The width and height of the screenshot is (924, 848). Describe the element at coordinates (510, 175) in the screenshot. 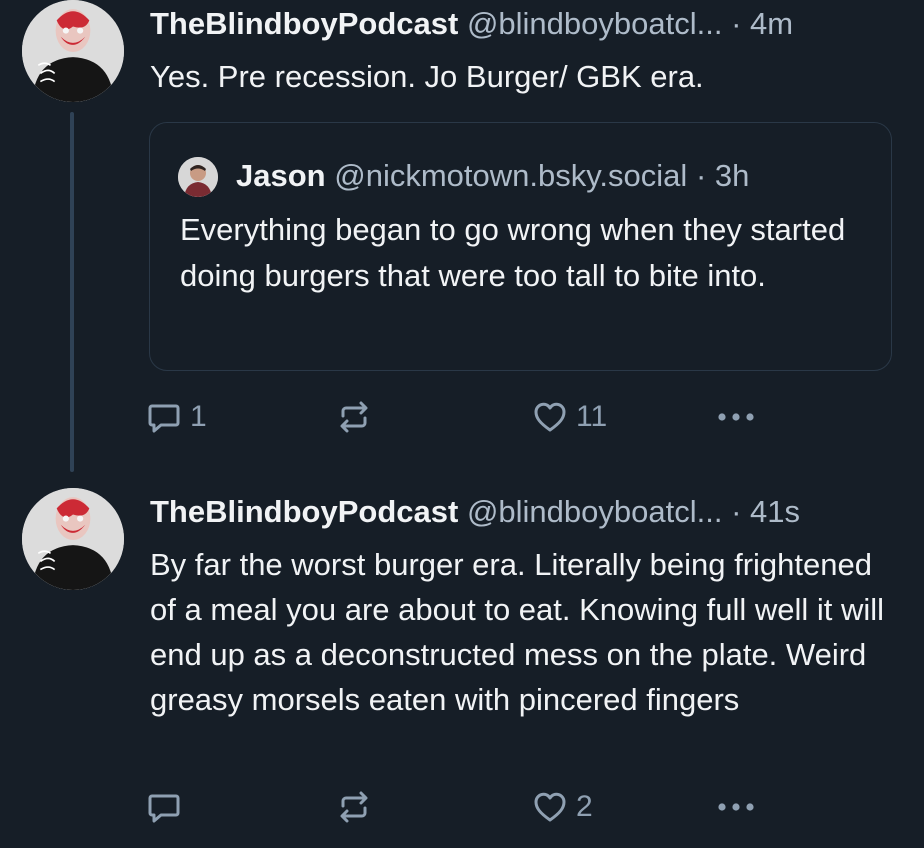

I see `quote-author-handle: @nickmotown.bsky.social` at that location.